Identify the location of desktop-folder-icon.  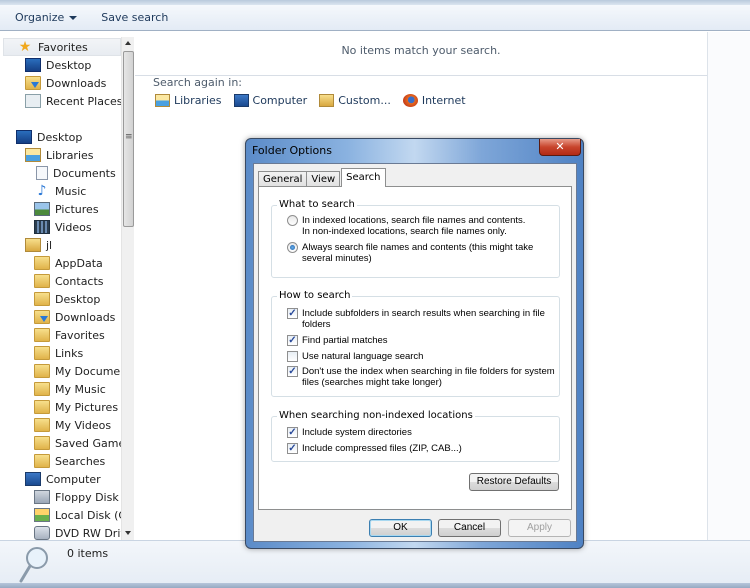
(42, 299).